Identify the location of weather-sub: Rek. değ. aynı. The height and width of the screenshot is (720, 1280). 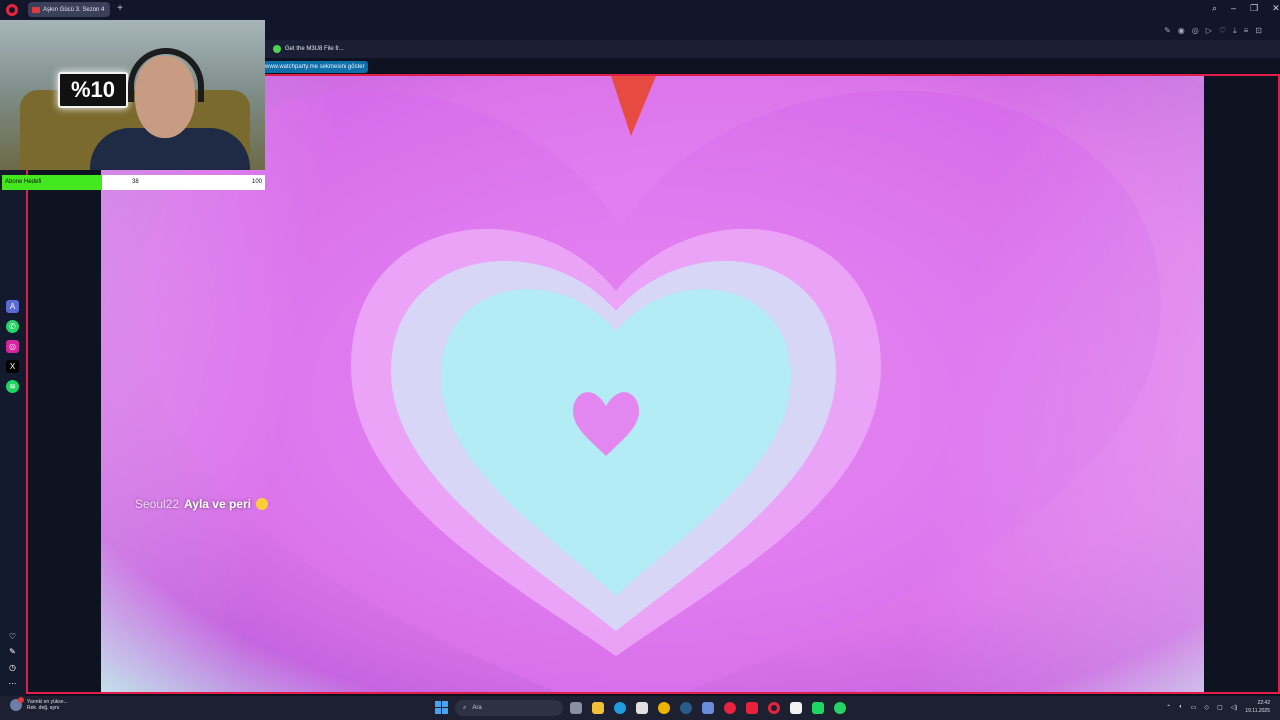
(43, 708).